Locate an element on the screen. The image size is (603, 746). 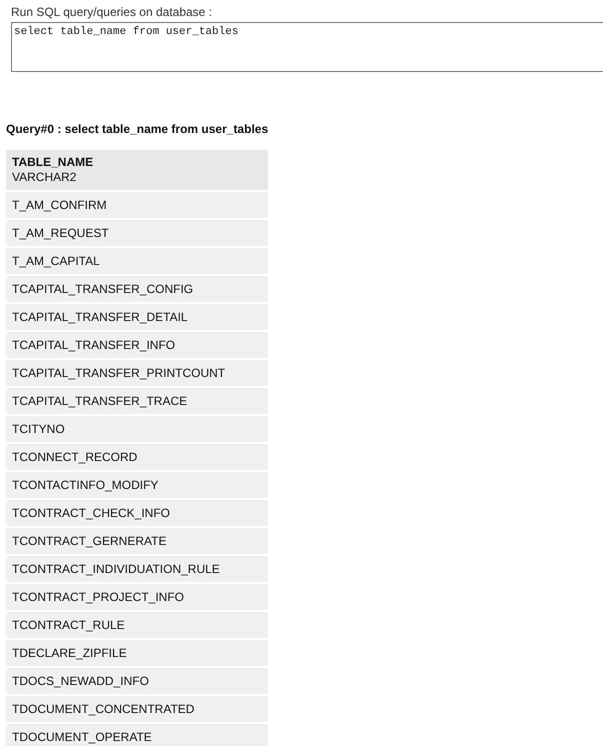
table-cell: TCONTRACT_PROJECT_INFO is located at coordinates (137, 598).